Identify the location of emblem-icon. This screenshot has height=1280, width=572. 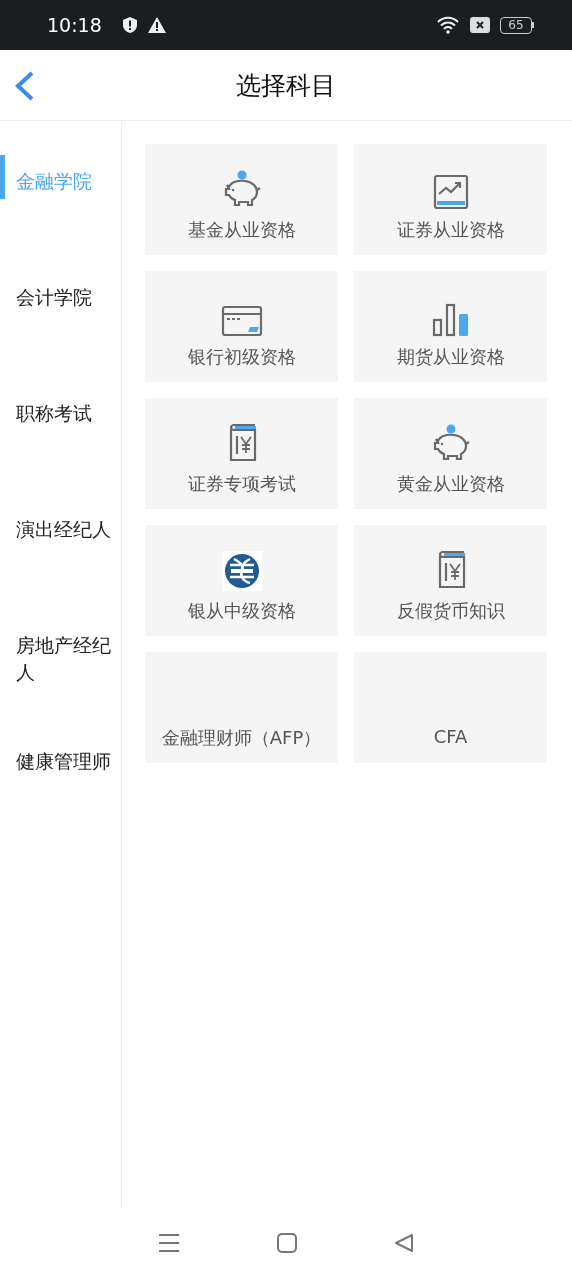
(241, 571).